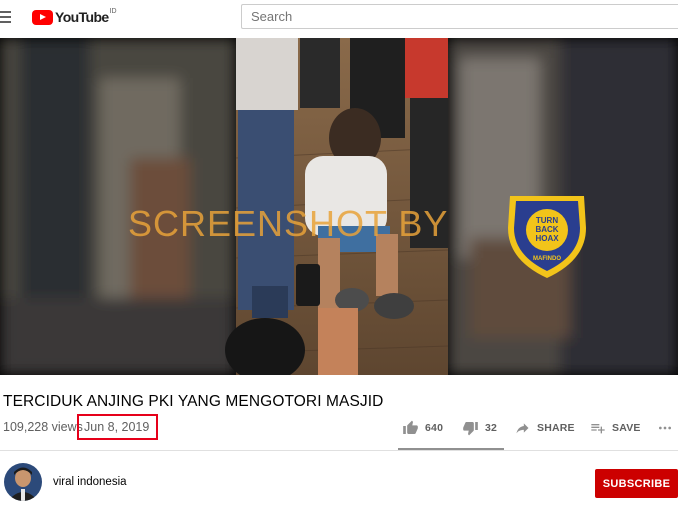 The height and width of the screenshot is (509, 678). What do you see at coordinates (434, 428) in the screenshot?
I see `like-count: 640` at bounding box center [434, 428].